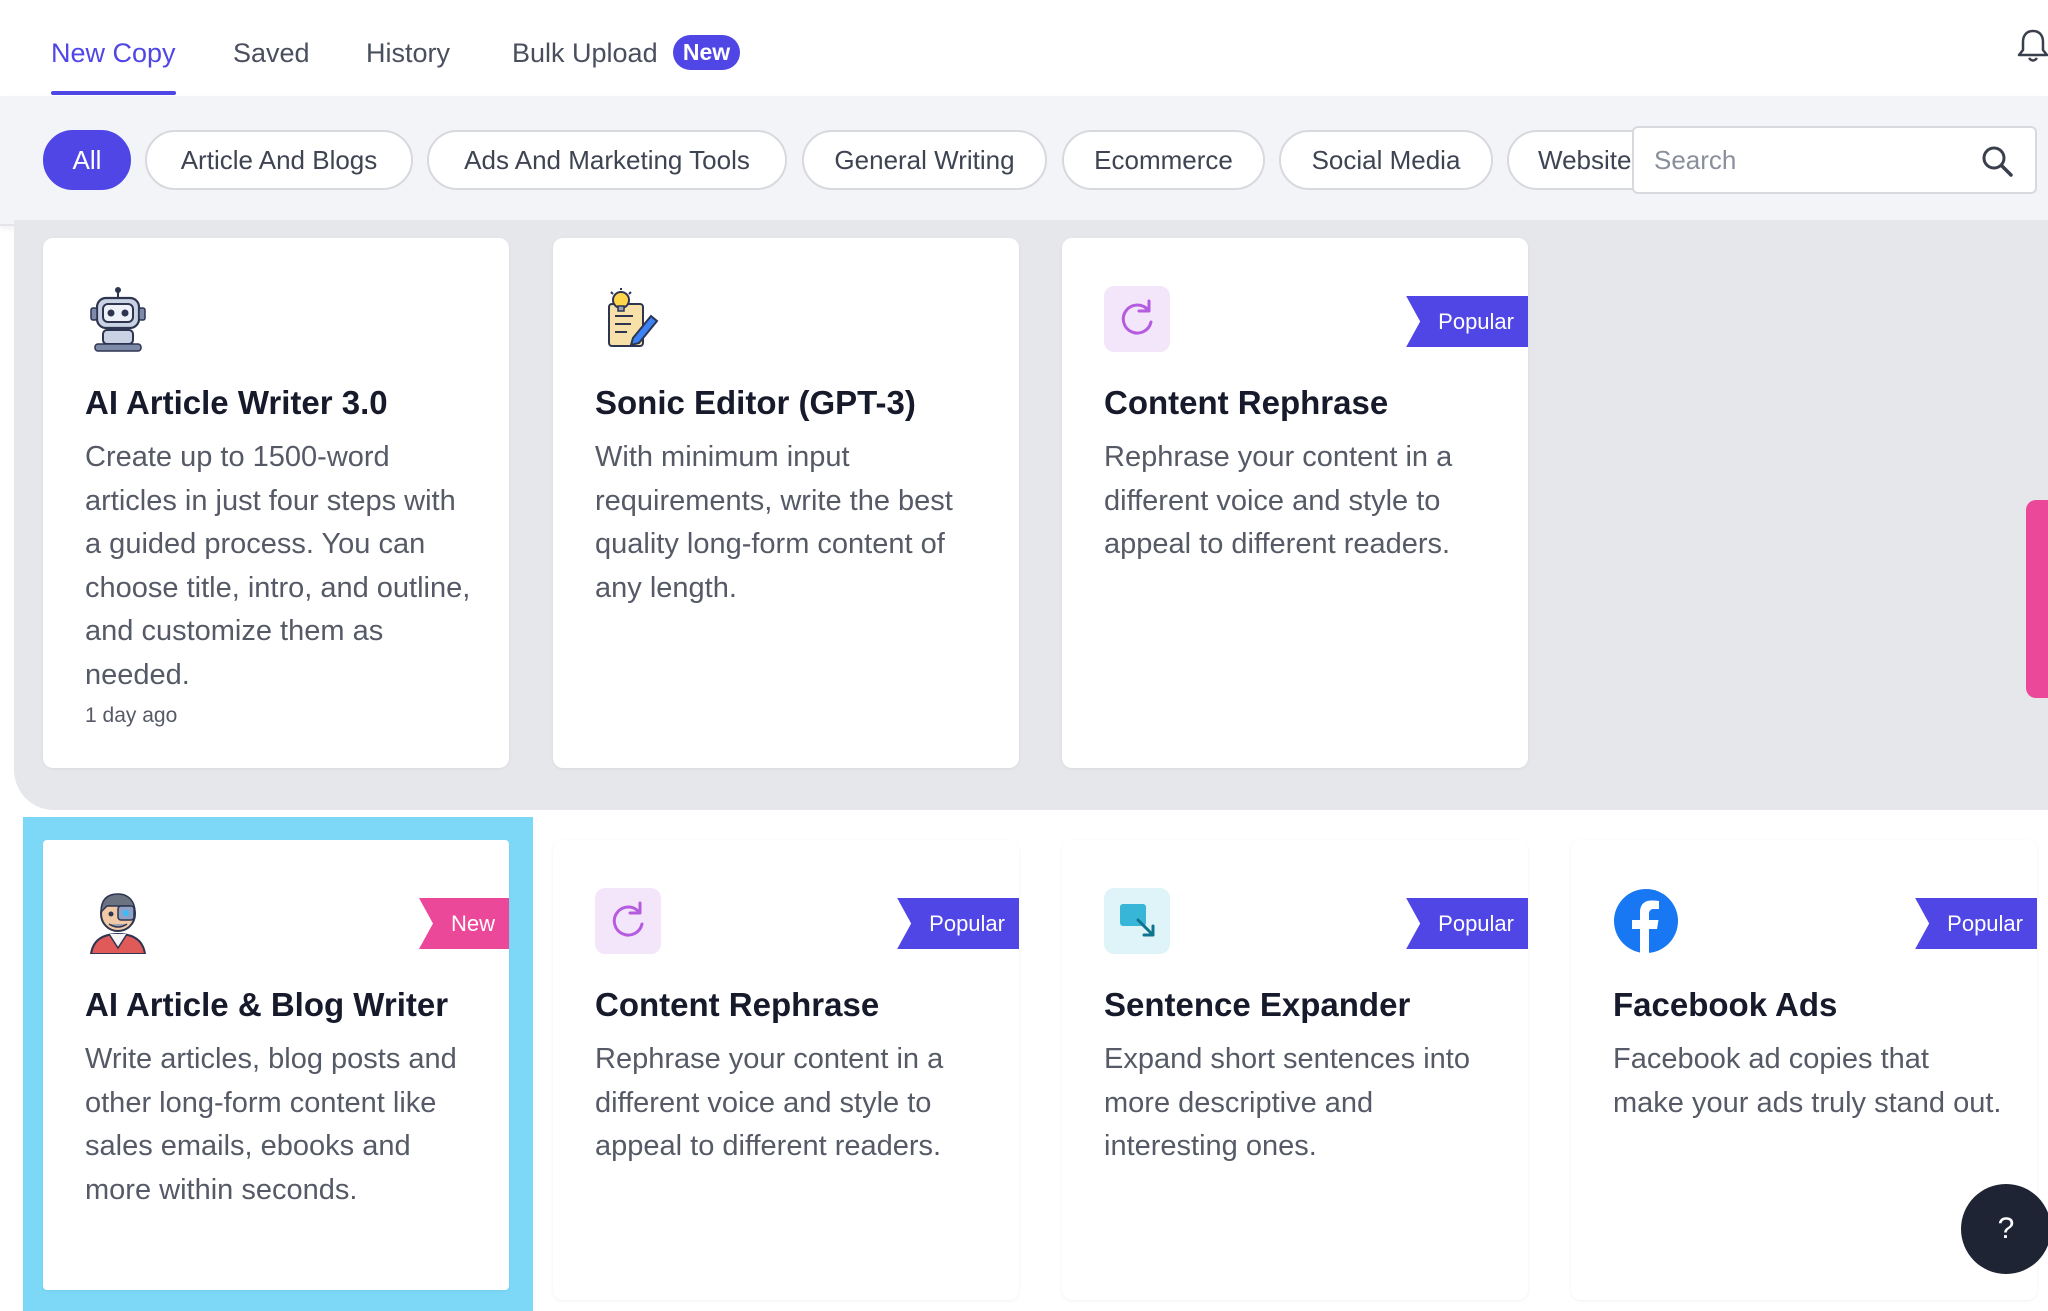 The width and height of the screenshot is (2048, 1311). Describe the element at coordinates (1386, 160) in the screenshot. I see `filter-chip-social-media: Social Media` at that location.